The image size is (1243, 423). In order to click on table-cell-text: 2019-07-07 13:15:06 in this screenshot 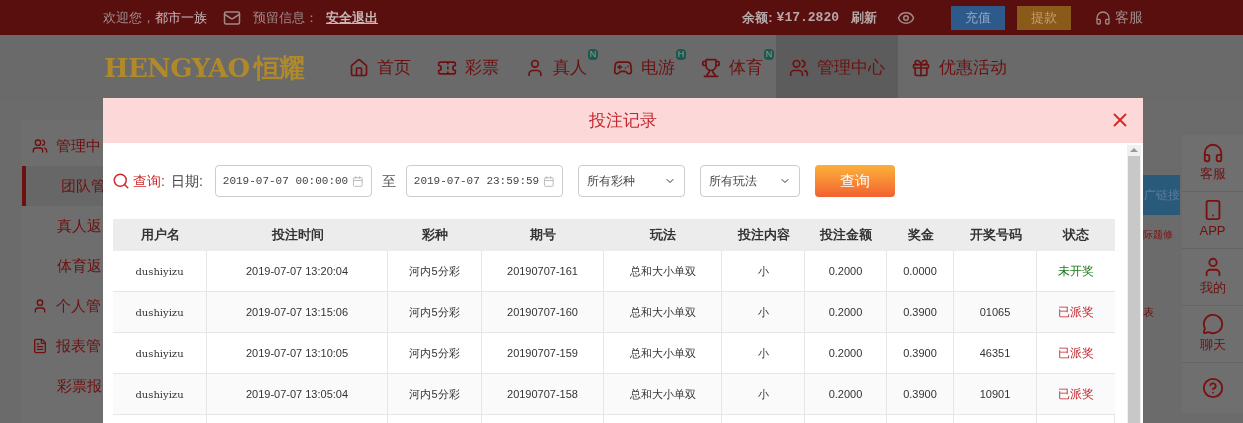, I will do `click(297, 312)`.